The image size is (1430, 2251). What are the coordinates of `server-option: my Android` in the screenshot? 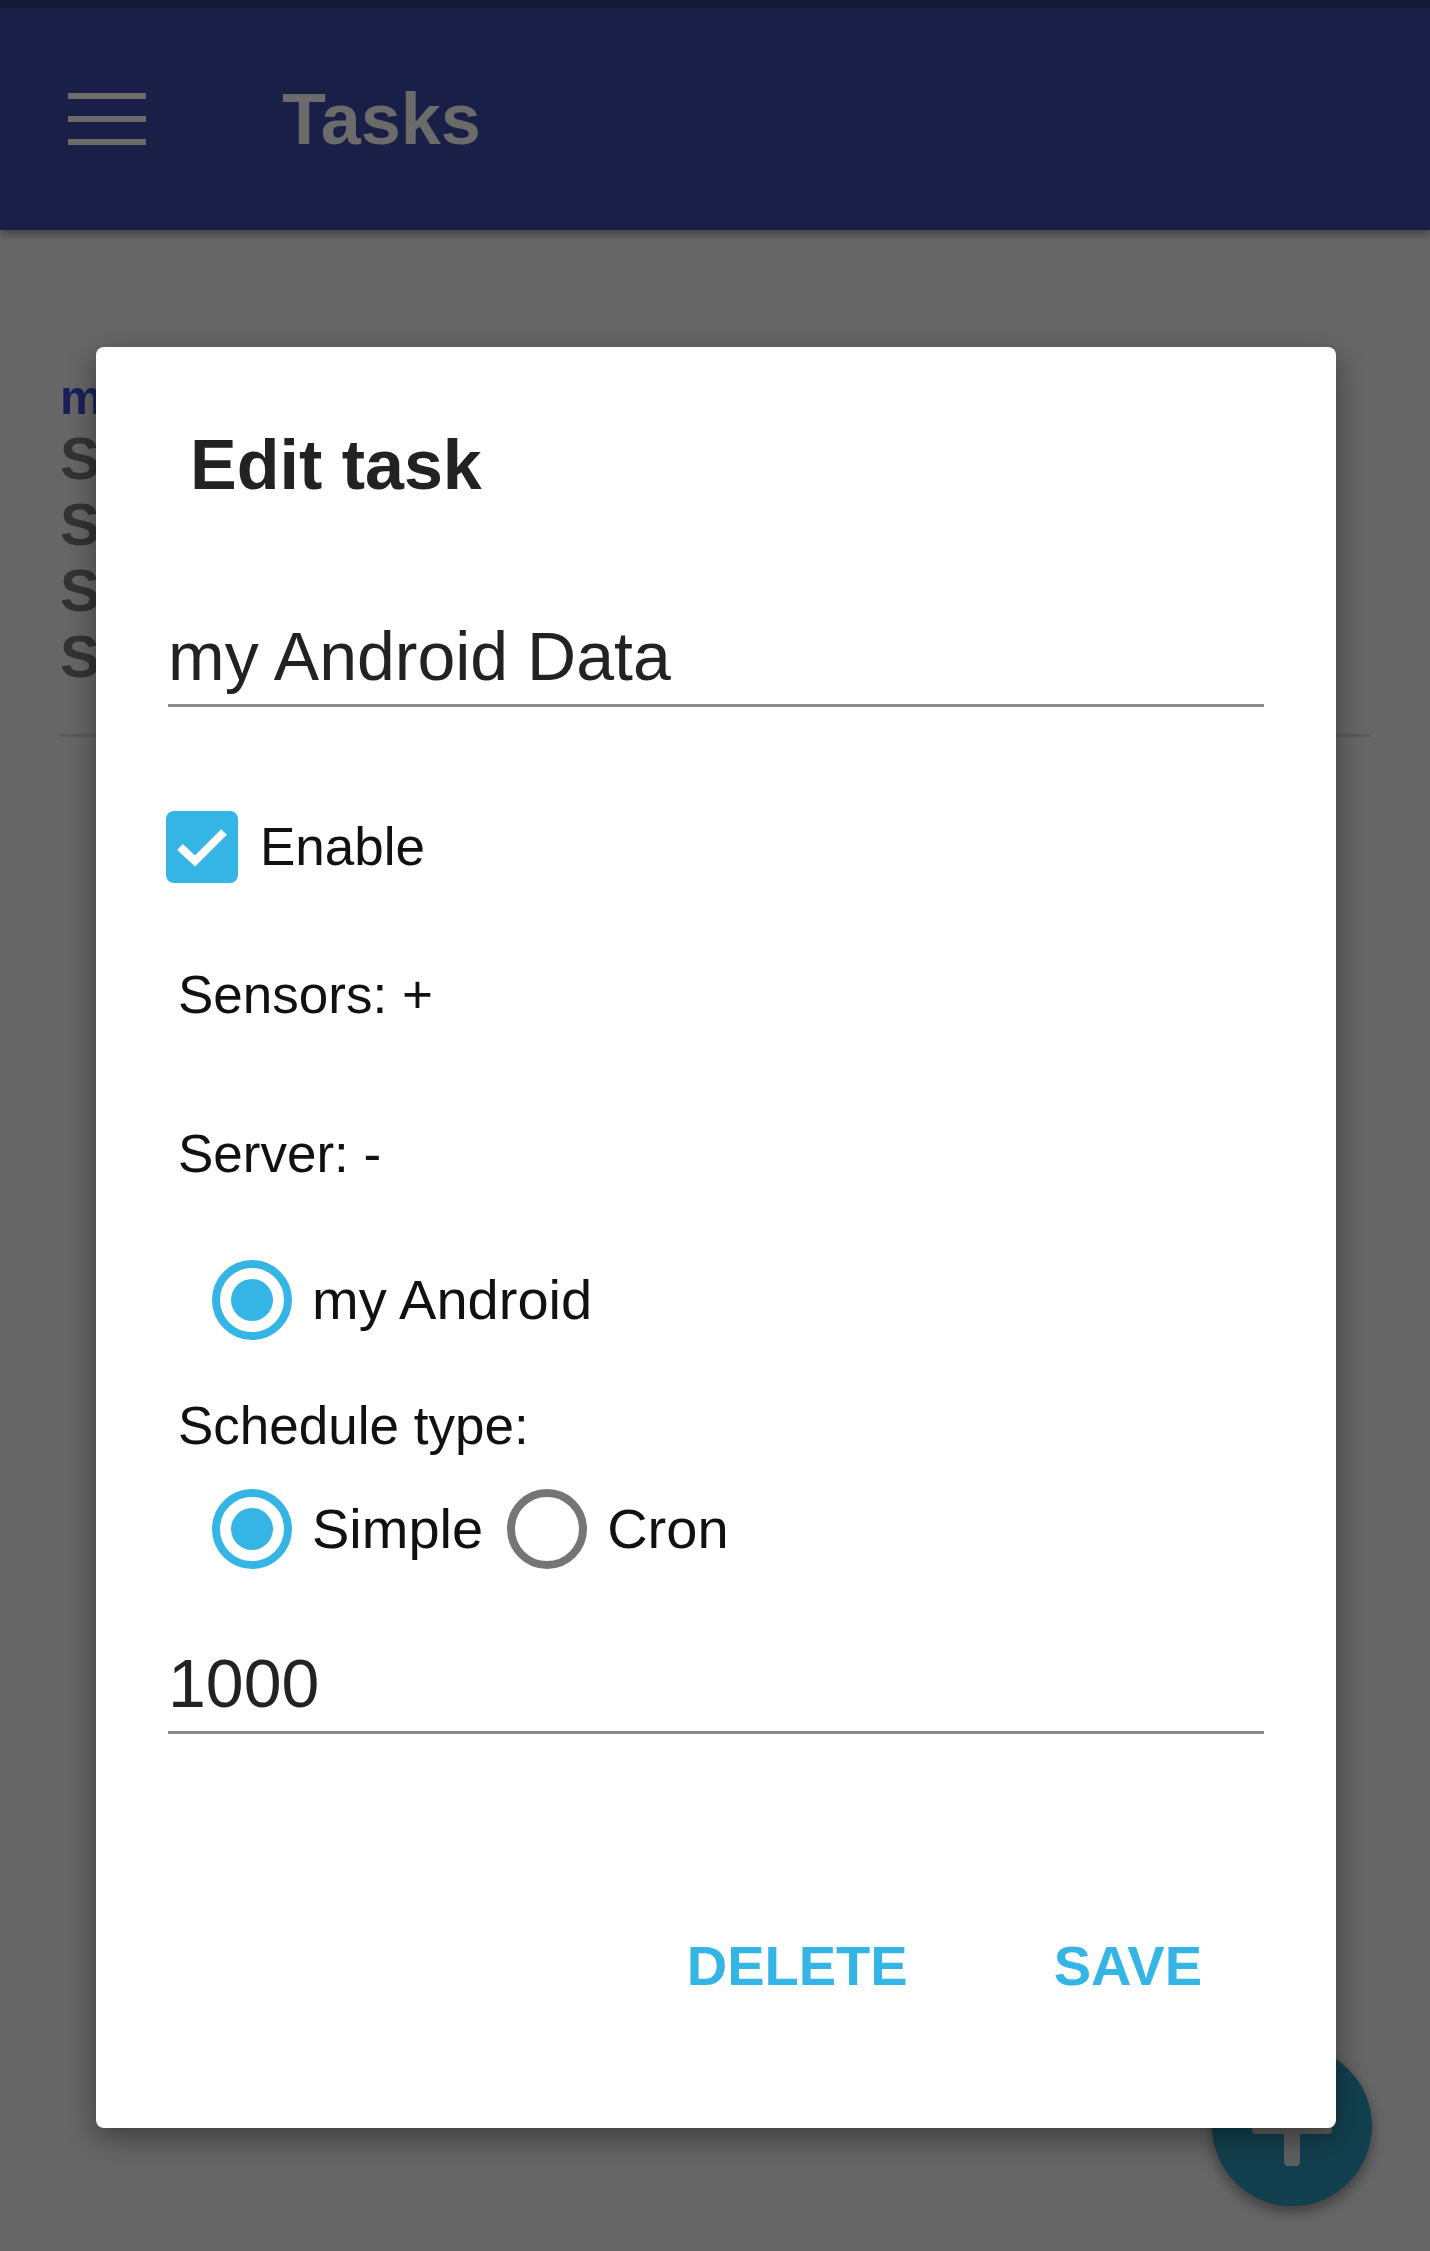 It's located at (402, 1299).